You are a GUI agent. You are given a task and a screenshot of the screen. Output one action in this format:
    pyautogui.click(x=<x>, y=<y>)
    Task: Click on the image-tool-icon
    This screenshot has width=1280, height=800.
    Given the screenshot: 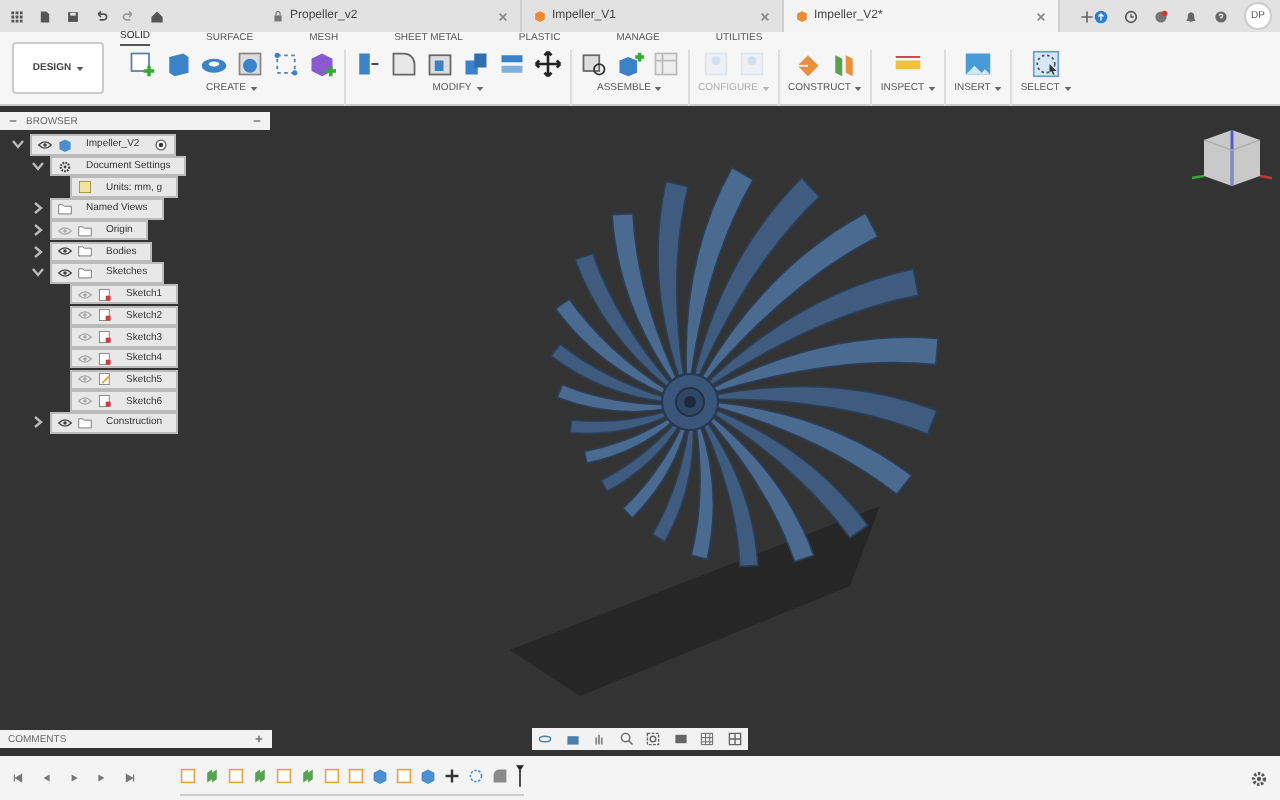 What is the action you would take?
    pyautogui.click(x=978, y=64)
    